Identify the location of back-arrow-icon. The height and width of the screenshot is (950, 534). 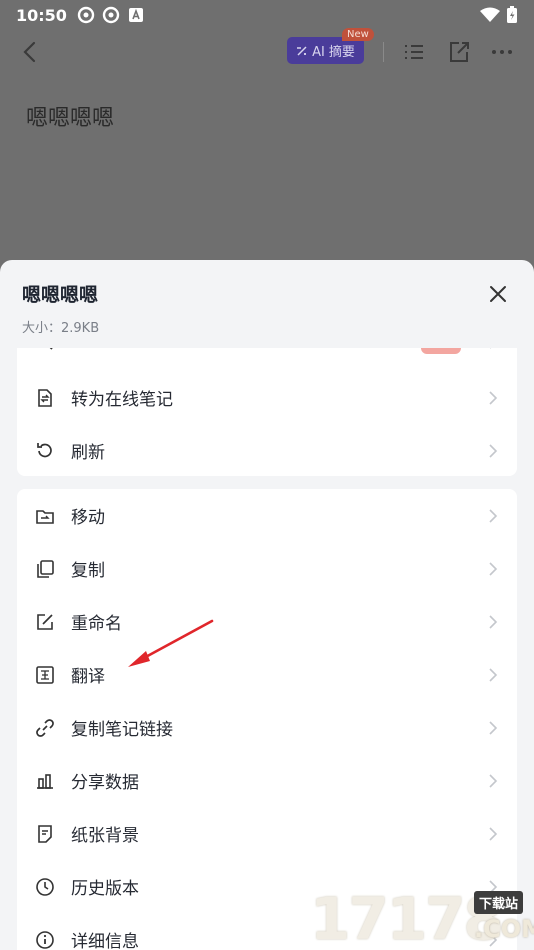
(31, 52).